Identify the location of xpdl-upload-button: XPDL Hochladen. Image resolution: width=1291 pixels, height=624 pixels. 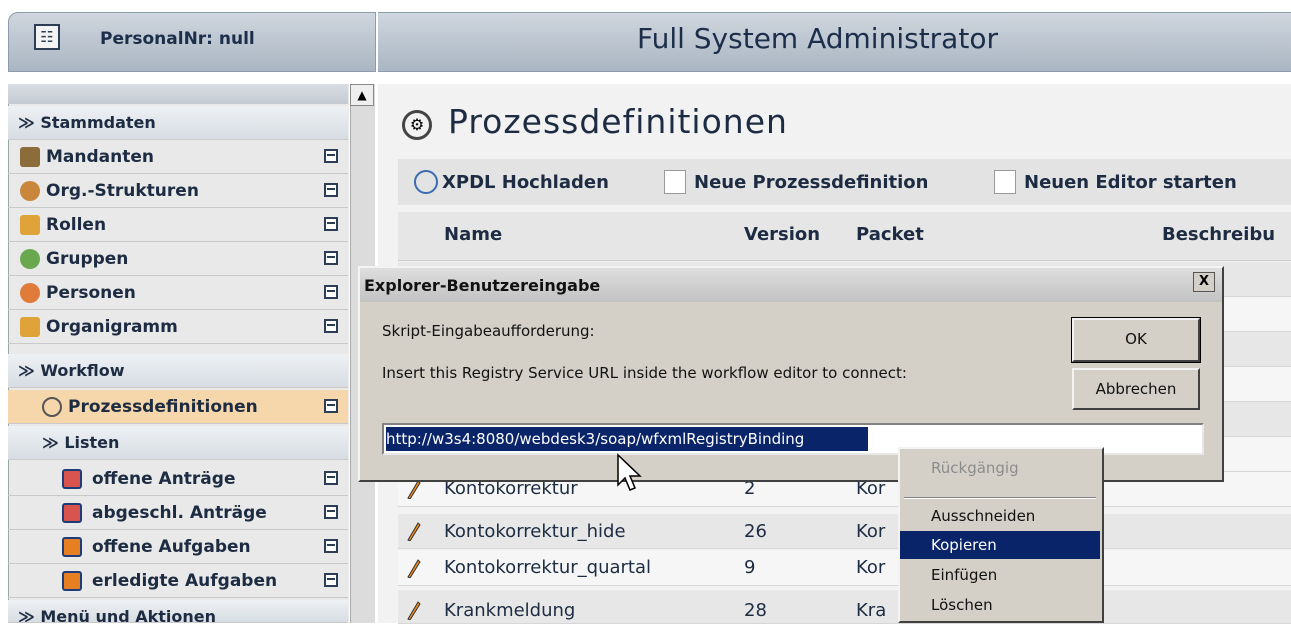
(525, 182).